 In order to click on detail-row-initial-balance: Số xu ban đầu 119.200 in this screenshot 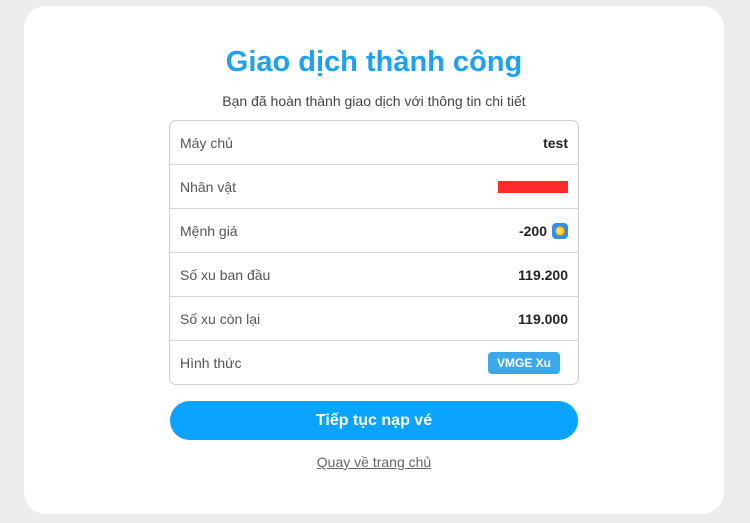, I will do `click(374, 275)`.